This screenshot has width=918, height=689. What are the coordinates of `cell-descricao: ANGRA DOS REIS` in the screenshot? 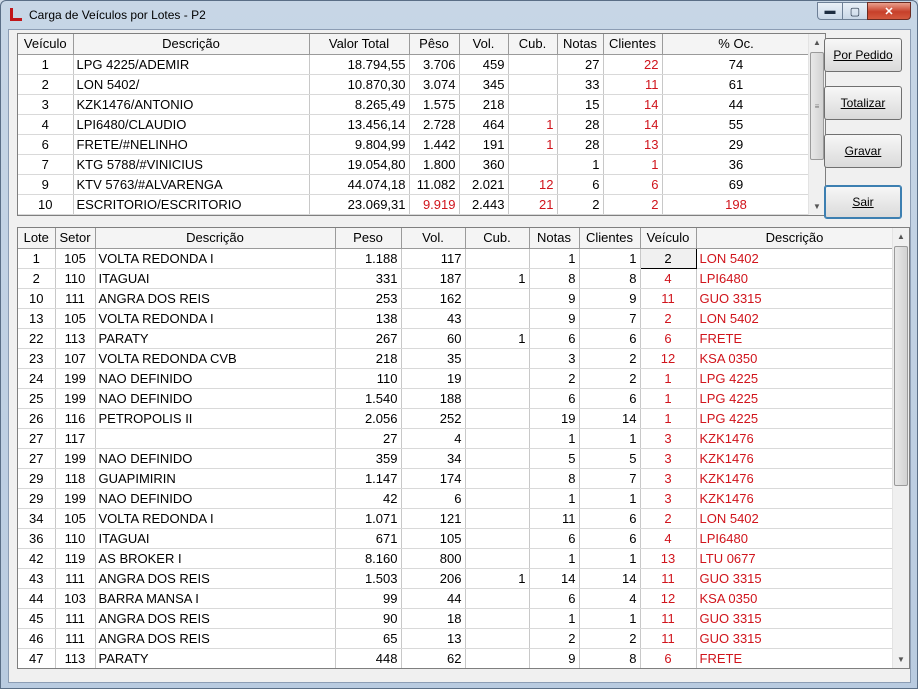 It's located at (215, 618).